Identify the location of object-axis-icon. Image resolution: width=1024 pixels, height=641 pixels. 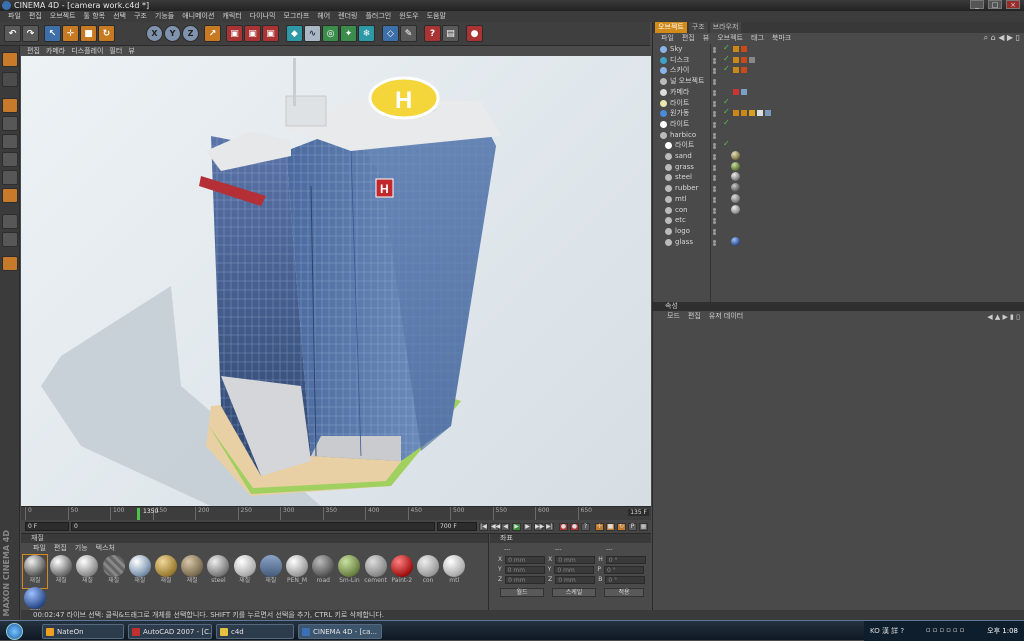
(10, 105).